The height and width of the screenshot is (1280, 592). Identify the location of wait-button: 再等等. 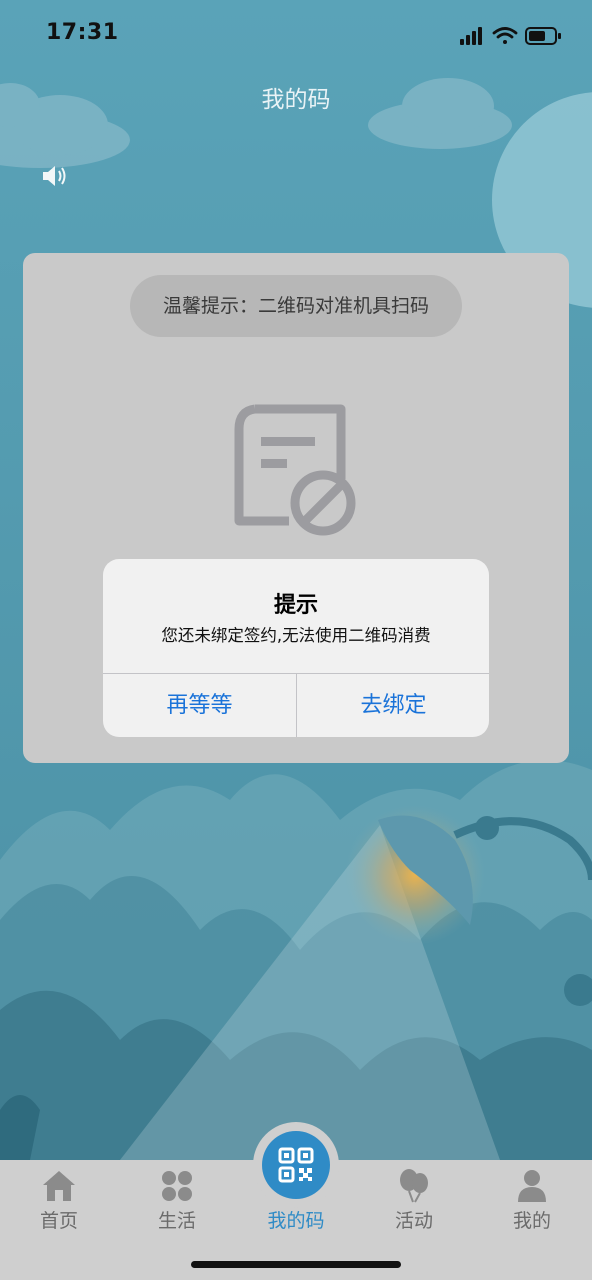
(199, 705).